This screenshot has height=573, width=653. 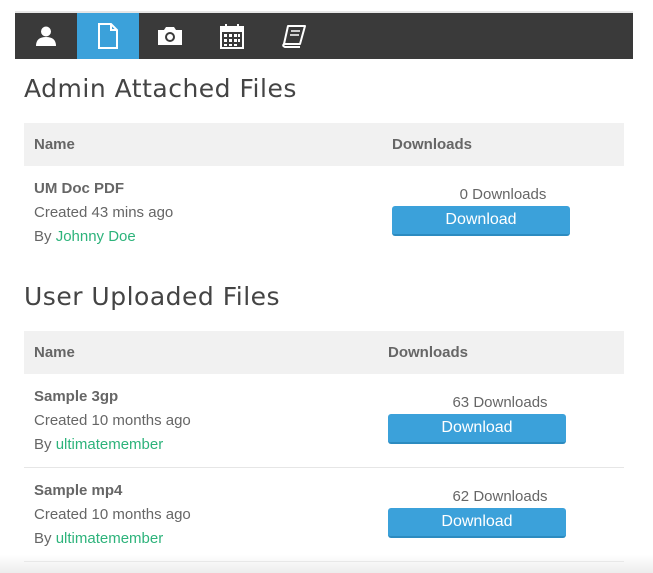 I want to click on camera-icon, so click(x=170, y=36).